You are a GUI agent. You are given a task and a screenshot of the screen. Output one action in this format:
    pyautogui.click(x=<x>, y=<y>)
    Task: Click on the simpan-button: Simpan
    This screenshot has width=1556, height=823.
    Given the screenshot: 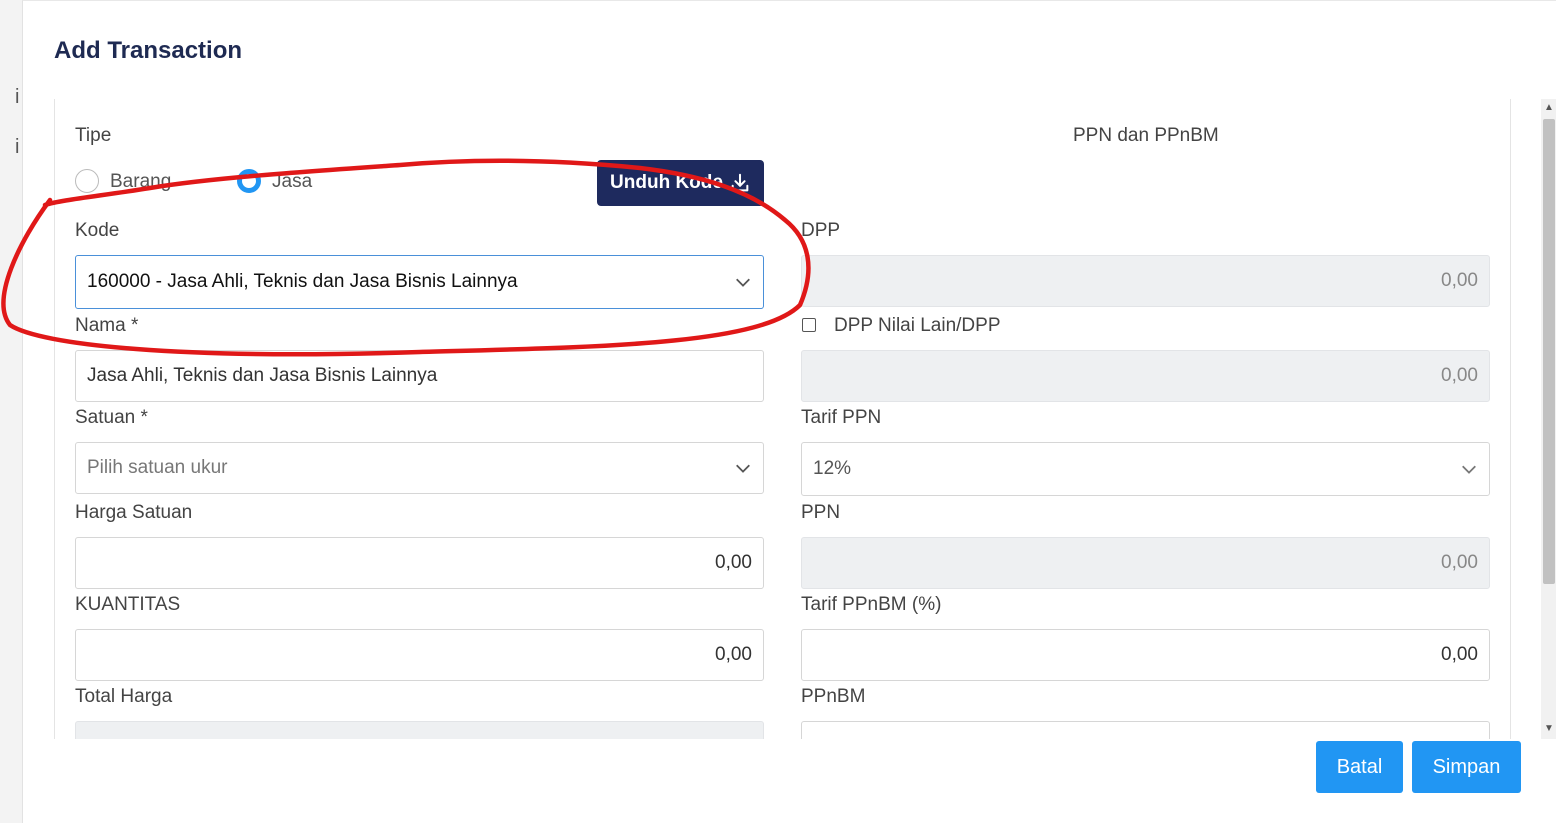 What is the action you would take?
    pyautogui.click(x=1466, y=767)
    